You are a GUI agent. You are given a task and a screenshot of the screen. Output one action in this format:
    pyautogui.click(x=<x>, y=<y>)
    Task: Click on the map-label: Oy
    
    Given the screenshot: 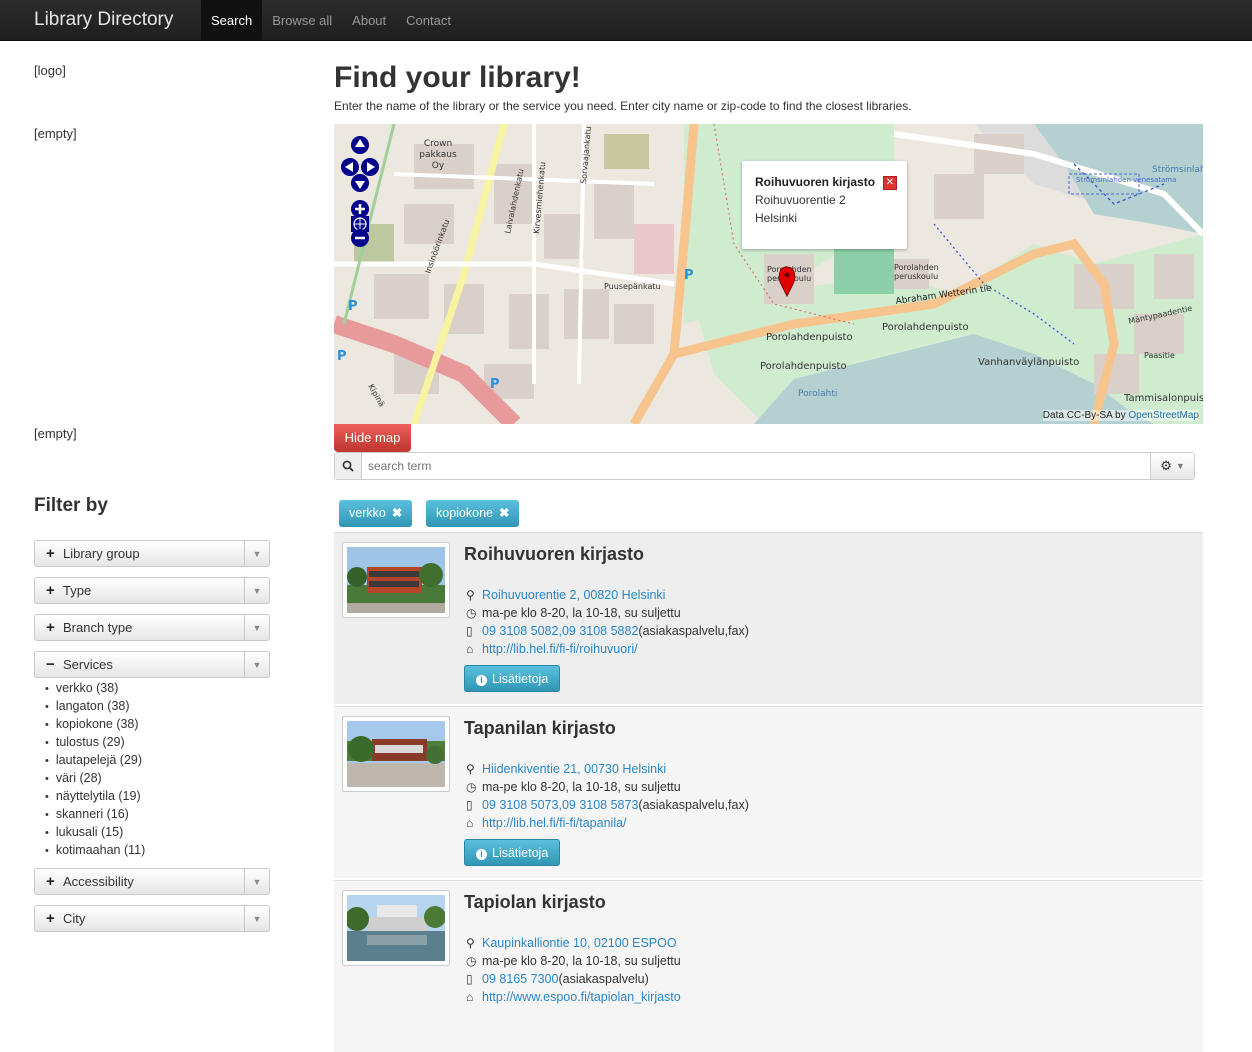 What is the action you would take?
    pyautogui.click(x=438, y=166)
    